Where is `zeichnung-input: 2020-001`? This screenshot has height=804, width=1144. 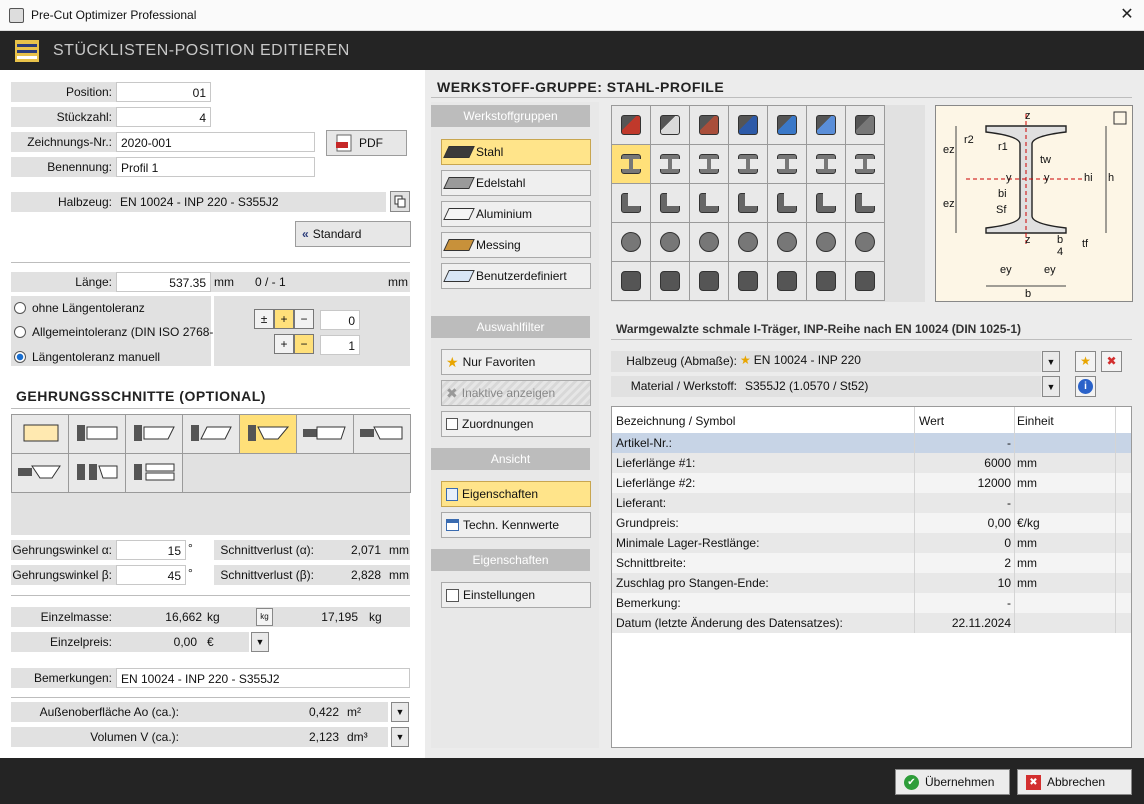 zeichnung-input: 2020-001 is located at coordinates (215, 142).